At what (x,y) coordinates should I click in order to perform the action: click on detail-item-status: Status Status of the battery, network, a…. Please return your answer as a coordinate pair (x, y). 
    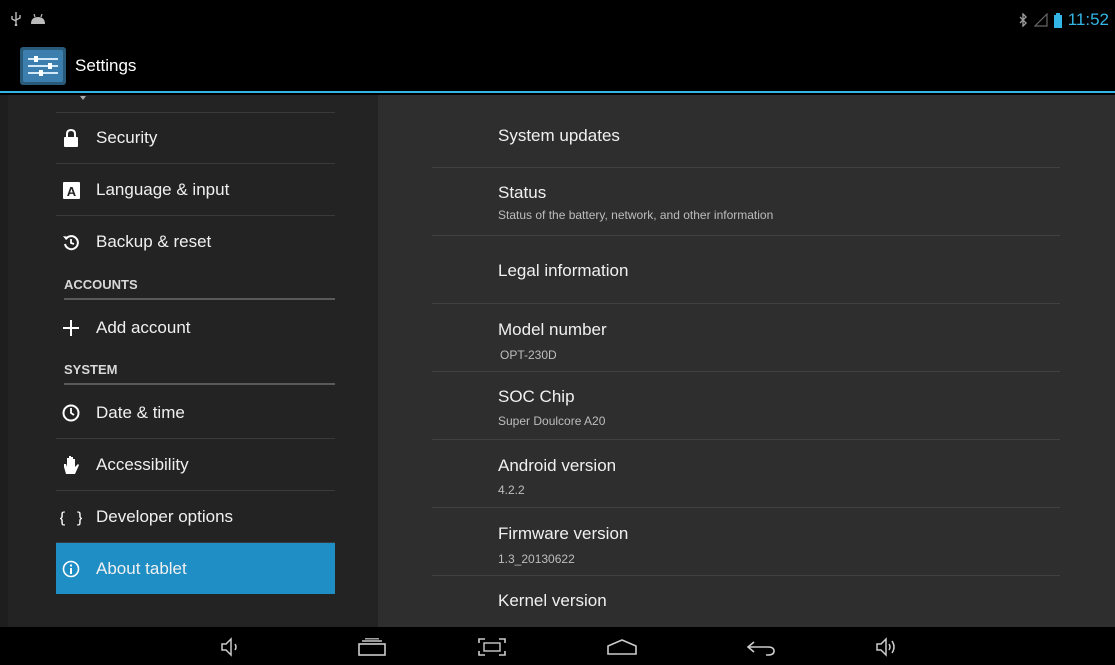
    Looking at the image, I should click on (746, 202).